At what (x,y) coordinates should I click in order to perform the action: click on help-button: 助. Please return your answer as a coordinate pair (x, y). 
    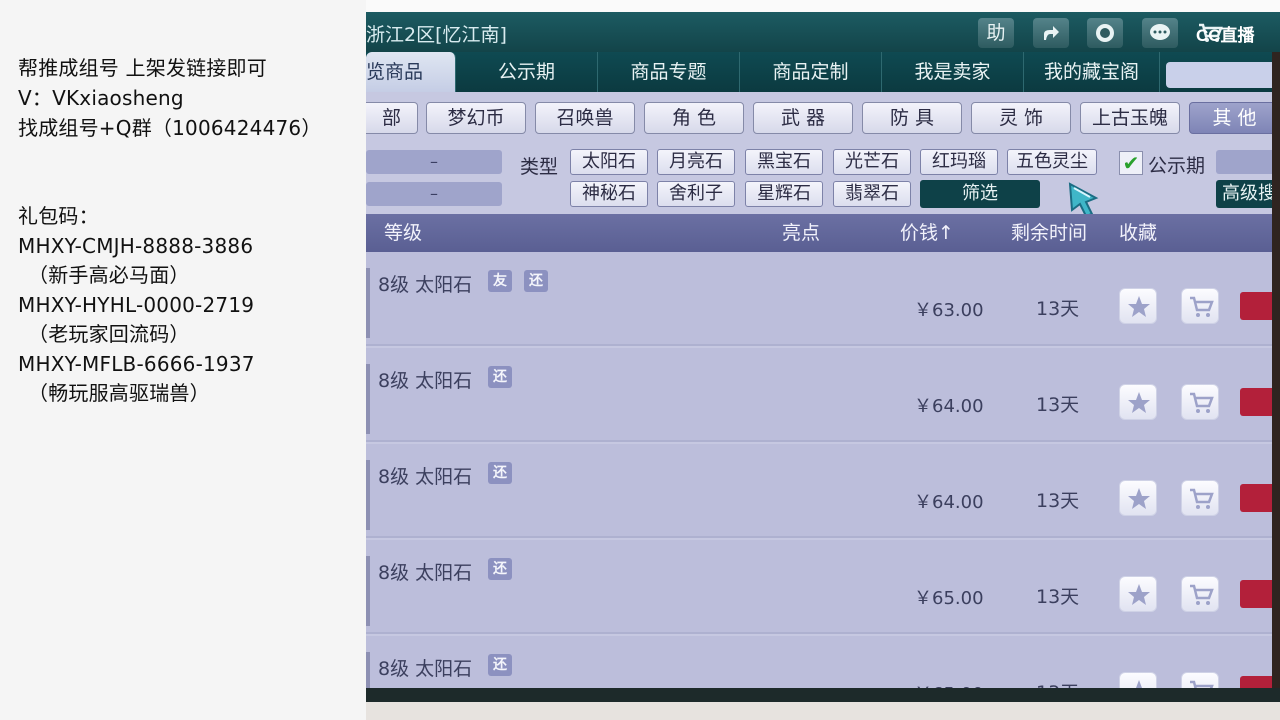
    Looking at the image, I should click on (996, 33).